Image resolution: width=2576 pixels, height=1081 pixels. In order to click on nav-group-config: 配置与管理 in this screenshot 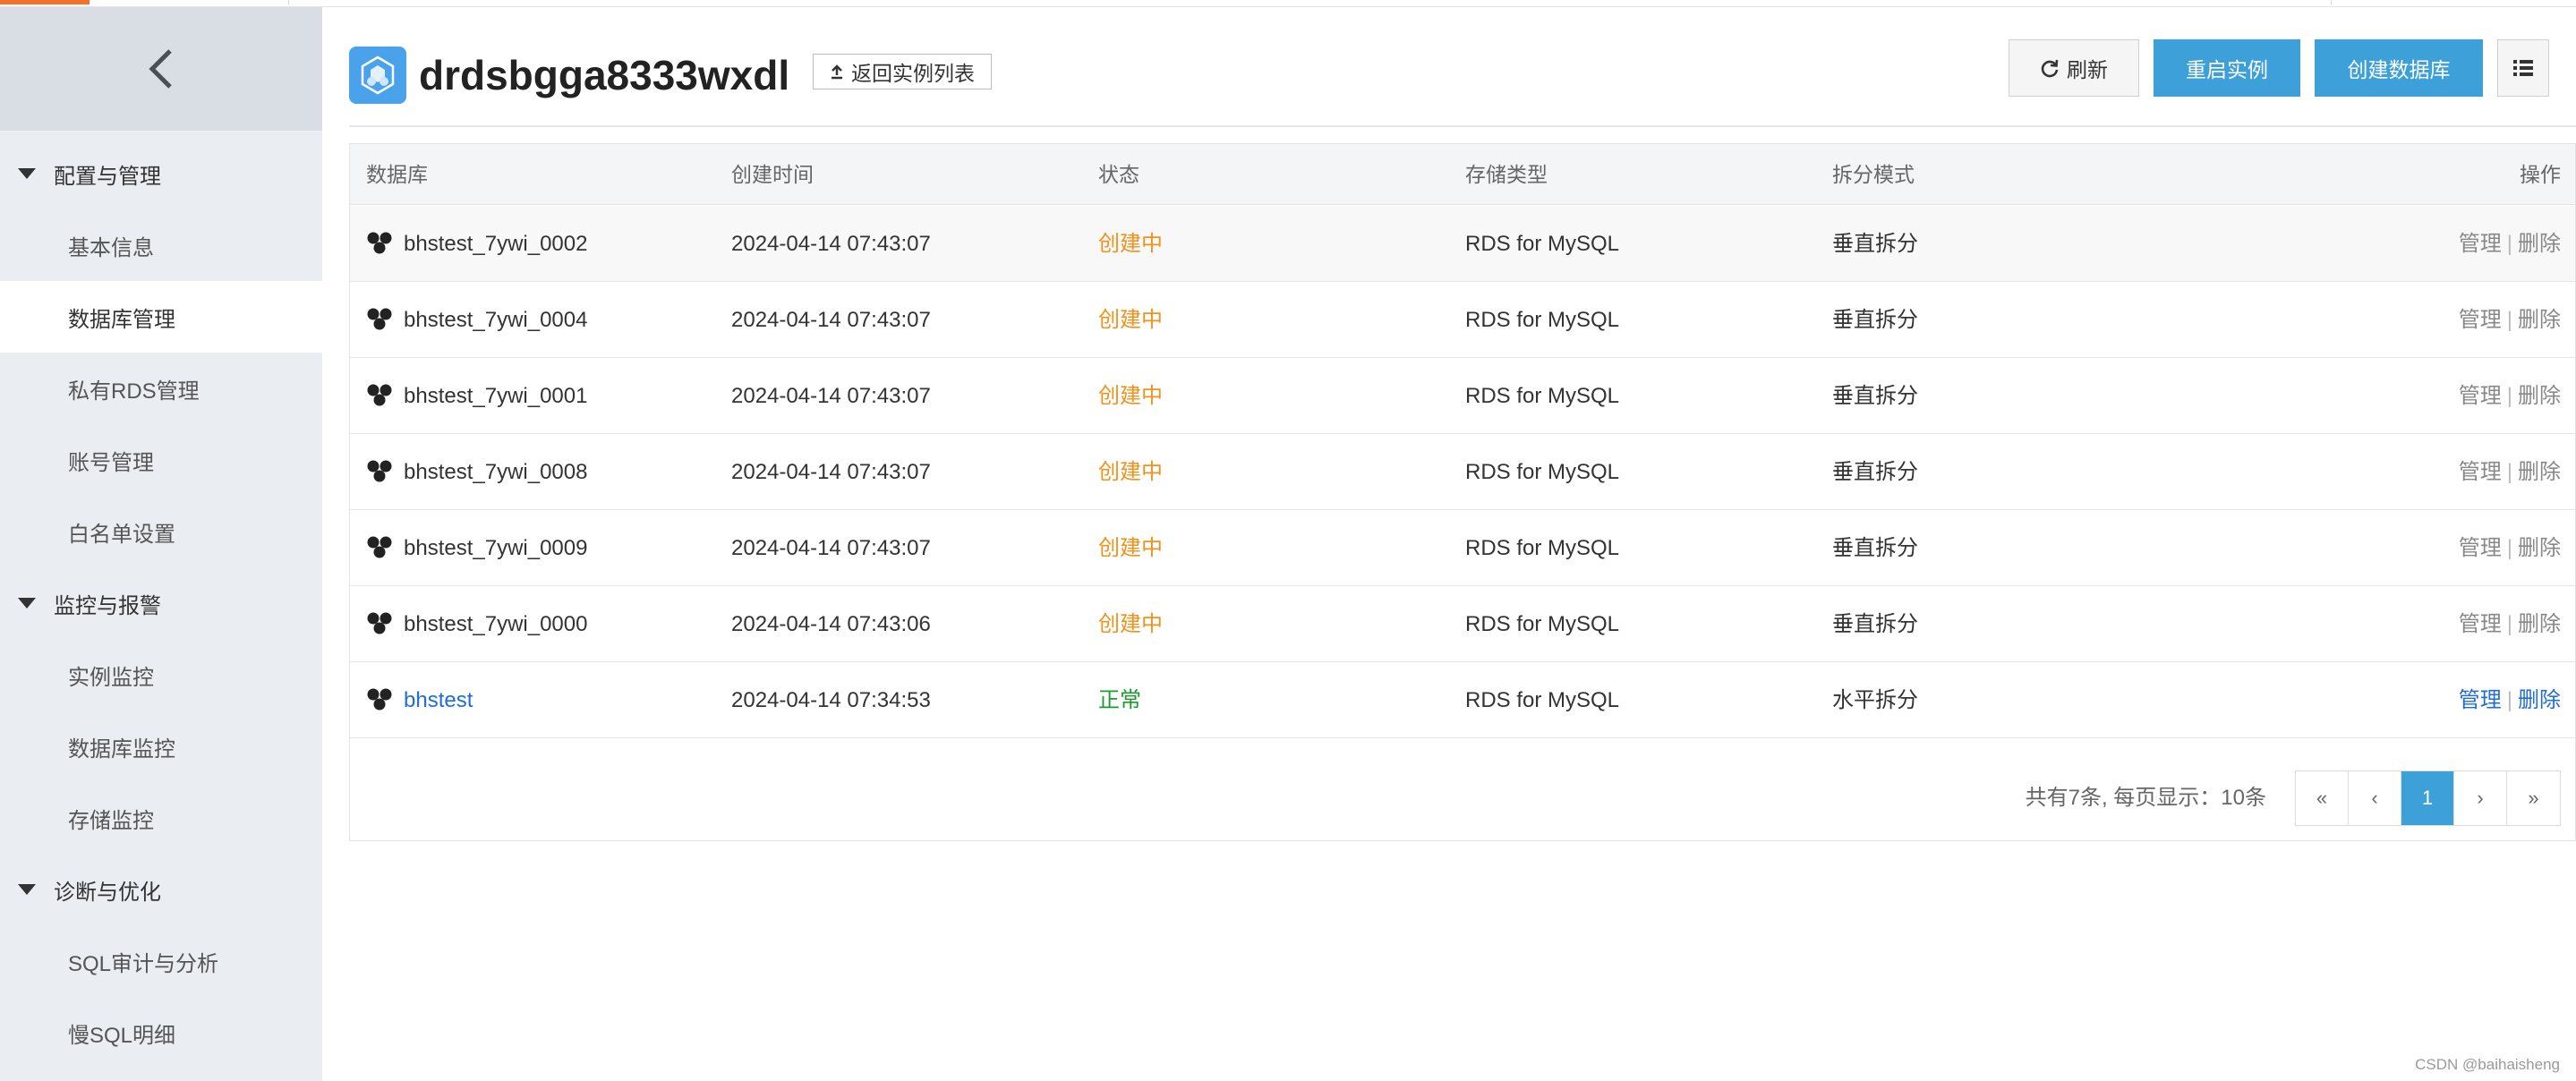, I will do `click(161, 173)`.